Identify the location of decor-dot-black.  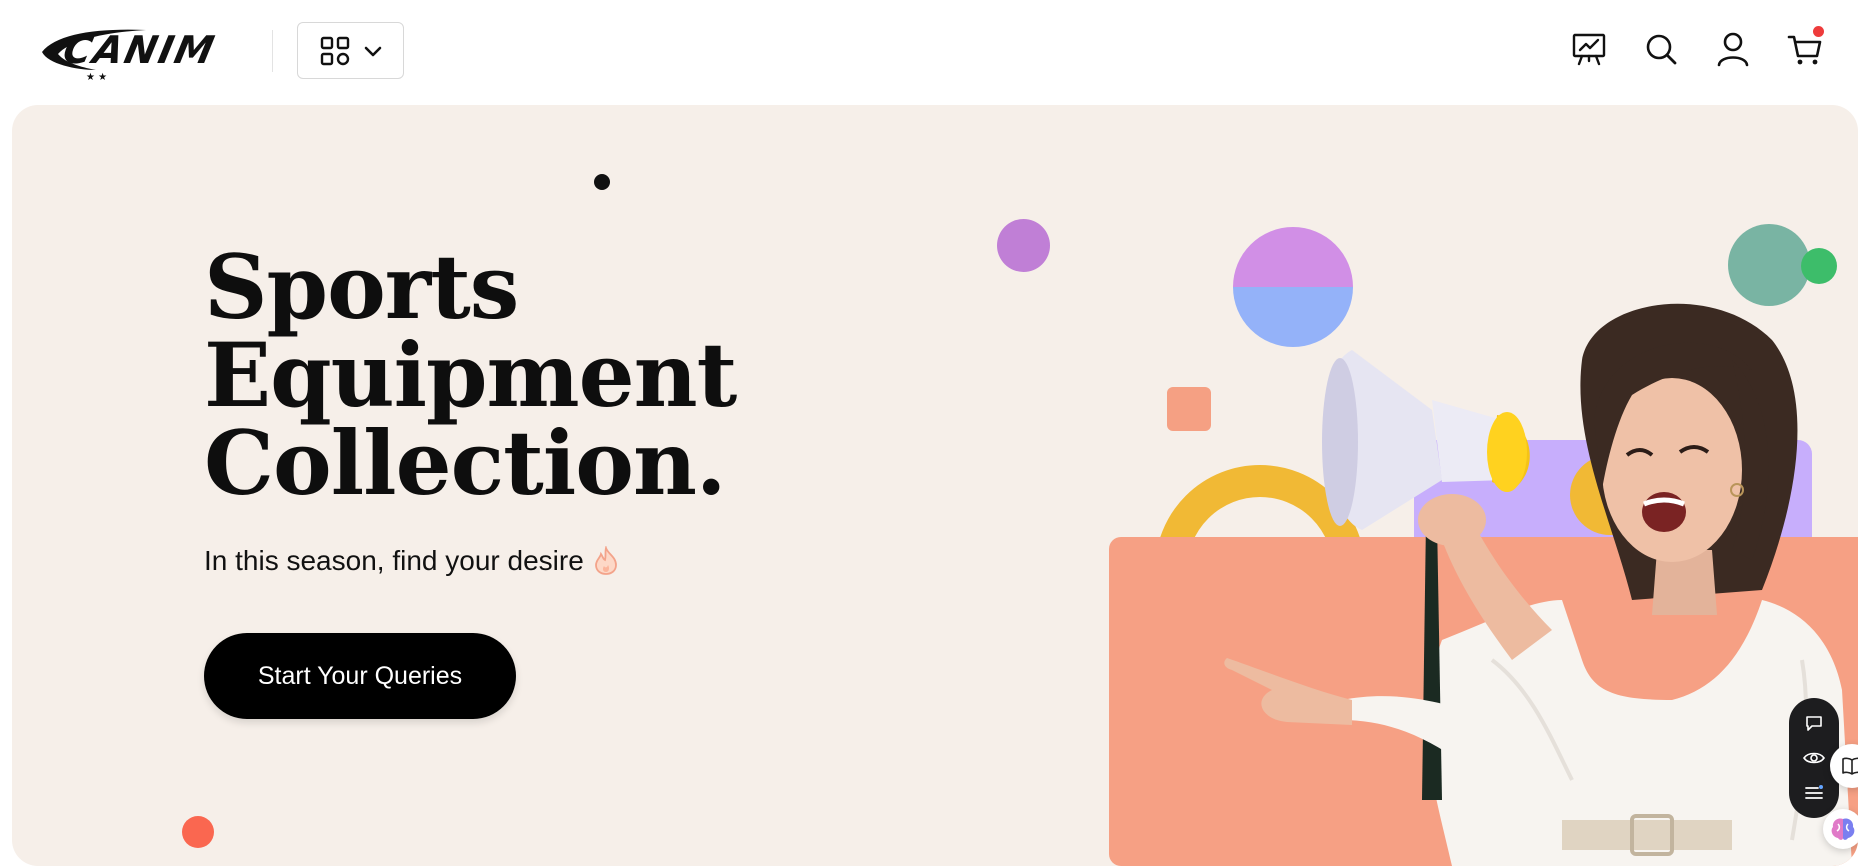
(602, 182).